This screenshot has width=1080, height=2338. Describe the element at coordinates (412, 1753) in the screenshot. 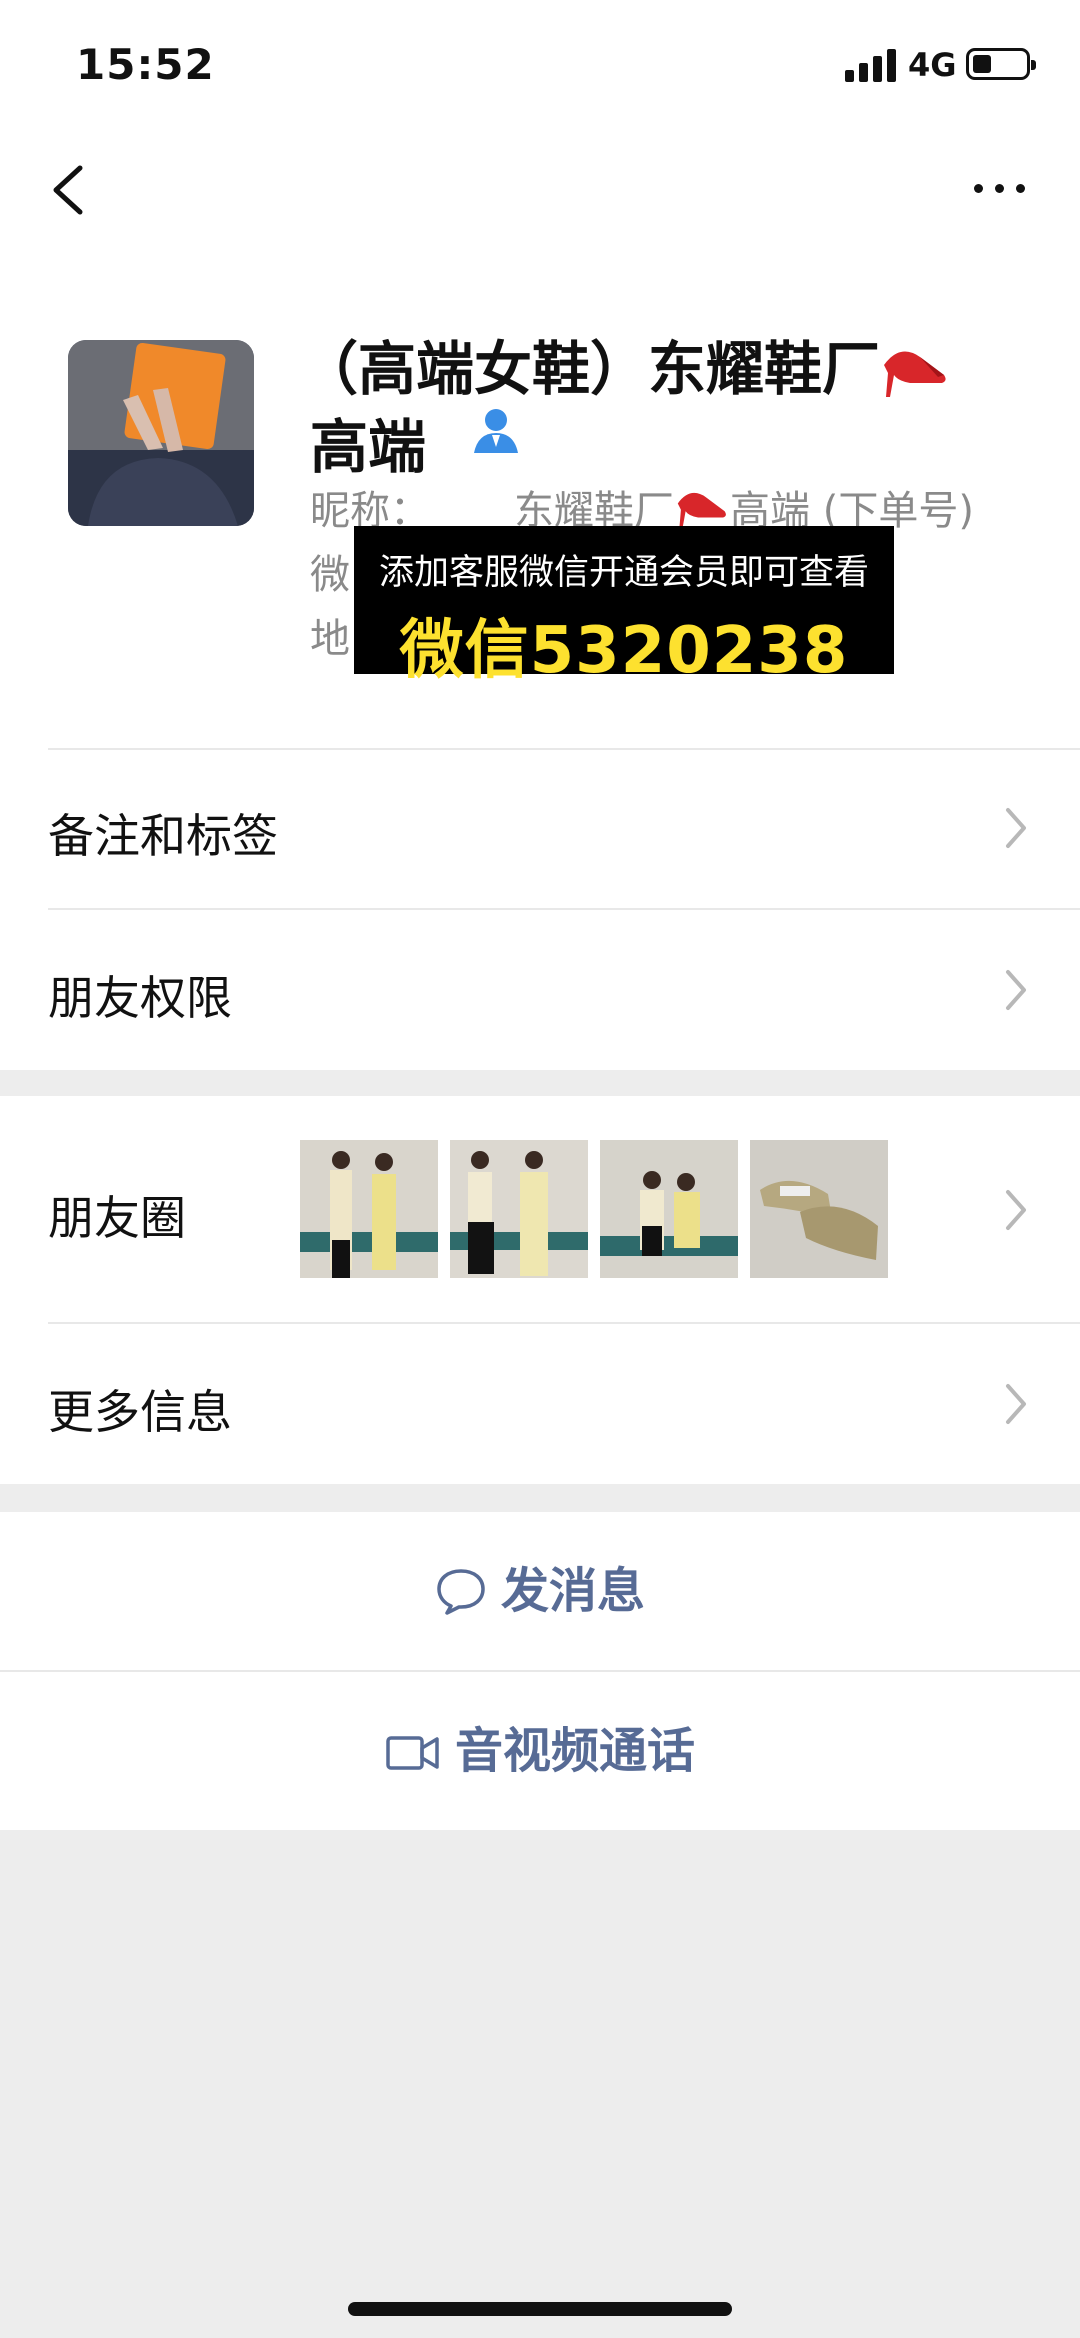

I see `video-camera-icon` at that location.